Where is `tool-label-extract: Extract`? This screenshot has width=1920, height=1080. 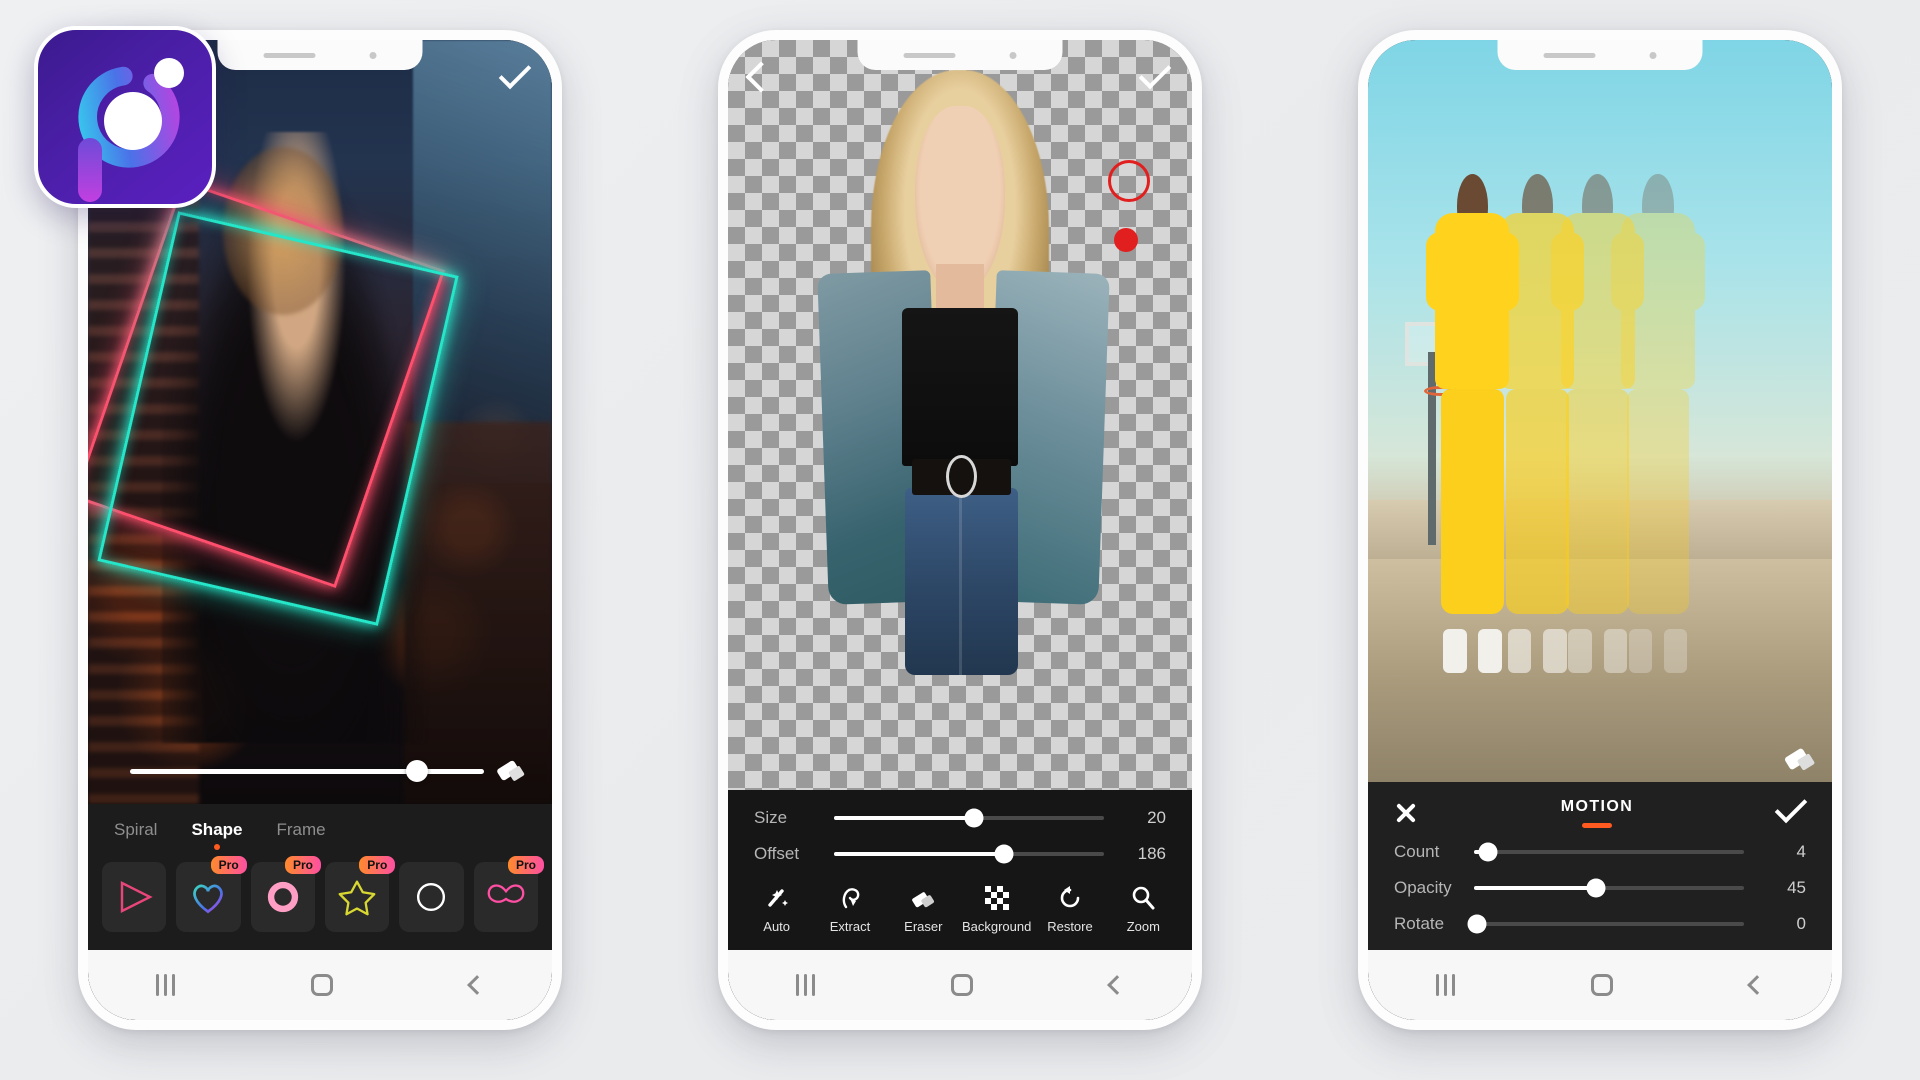 tool-label-extract: Extract is located at coordinates (850, 926).